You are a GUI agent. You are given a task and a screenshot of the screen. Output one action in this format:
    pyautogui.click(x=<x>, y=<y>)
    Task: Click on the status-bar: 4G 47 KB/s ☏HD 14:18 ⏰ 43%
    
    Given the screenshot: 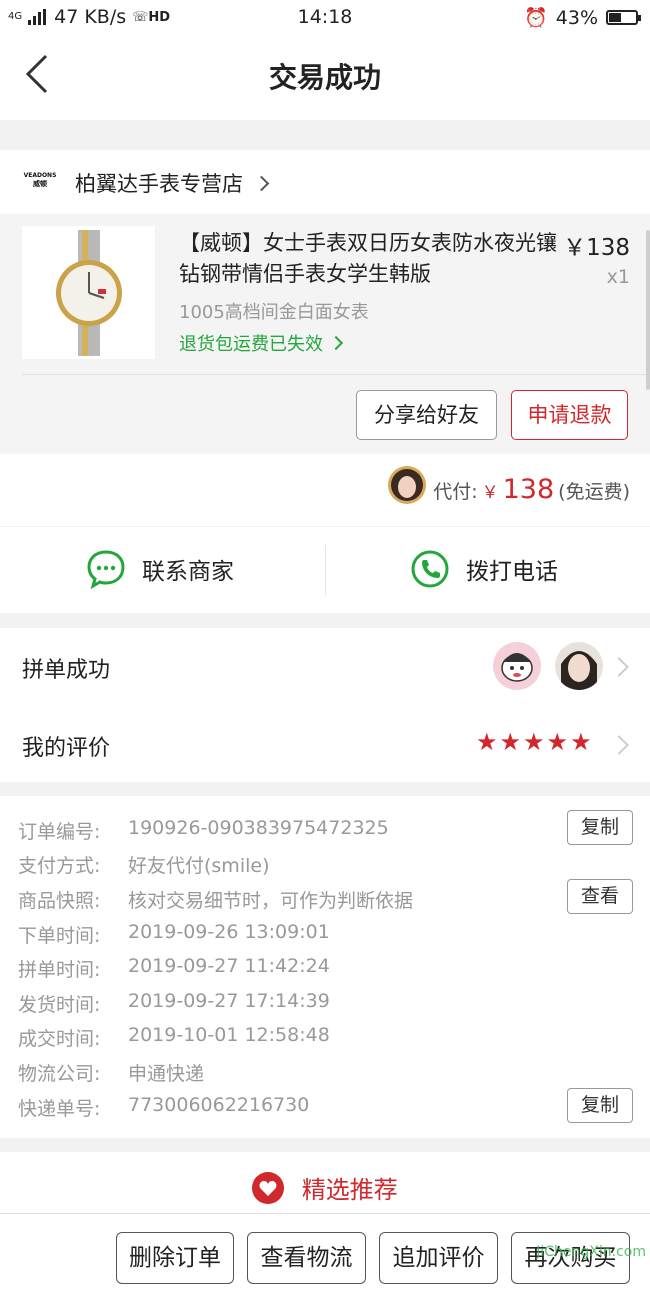 What is the action you would take?
    pyautogui.click(x=325, y=17)
    